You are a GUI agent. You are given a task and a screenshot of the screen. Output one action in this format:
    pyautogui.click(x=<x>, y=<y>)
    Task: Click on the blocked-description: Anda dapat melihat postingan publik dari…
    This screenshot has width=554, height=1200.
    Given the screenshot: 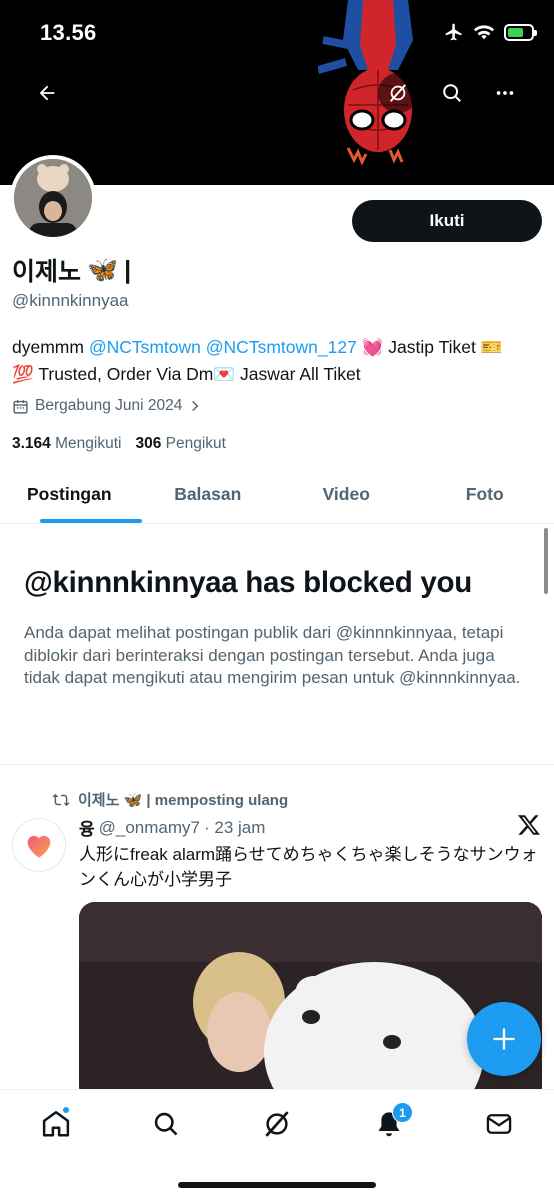 What is the action you would take?
    pyautogui.click(x=272, y=655)
    